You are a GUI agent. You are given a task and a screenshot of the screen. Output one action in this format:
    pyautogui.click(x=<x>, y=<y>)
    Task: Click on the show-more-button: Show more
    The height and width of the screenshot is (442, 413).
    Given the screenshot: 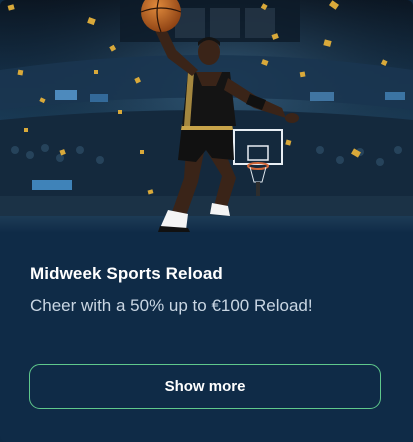 What is the action you would take?
    pyautogui.click(x=205, y=386)
    